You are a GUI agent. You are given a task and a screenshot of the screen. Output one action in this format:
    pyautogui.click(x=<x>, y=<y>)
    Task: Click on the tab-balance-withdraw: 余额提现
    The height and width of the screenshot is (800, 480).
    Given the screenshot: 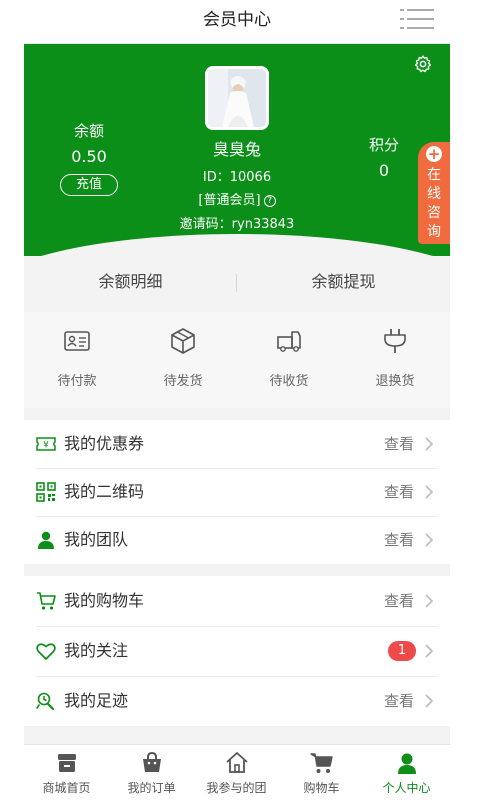 What is the action you would take?
    pyautogui.click(x=343, y=282)
    